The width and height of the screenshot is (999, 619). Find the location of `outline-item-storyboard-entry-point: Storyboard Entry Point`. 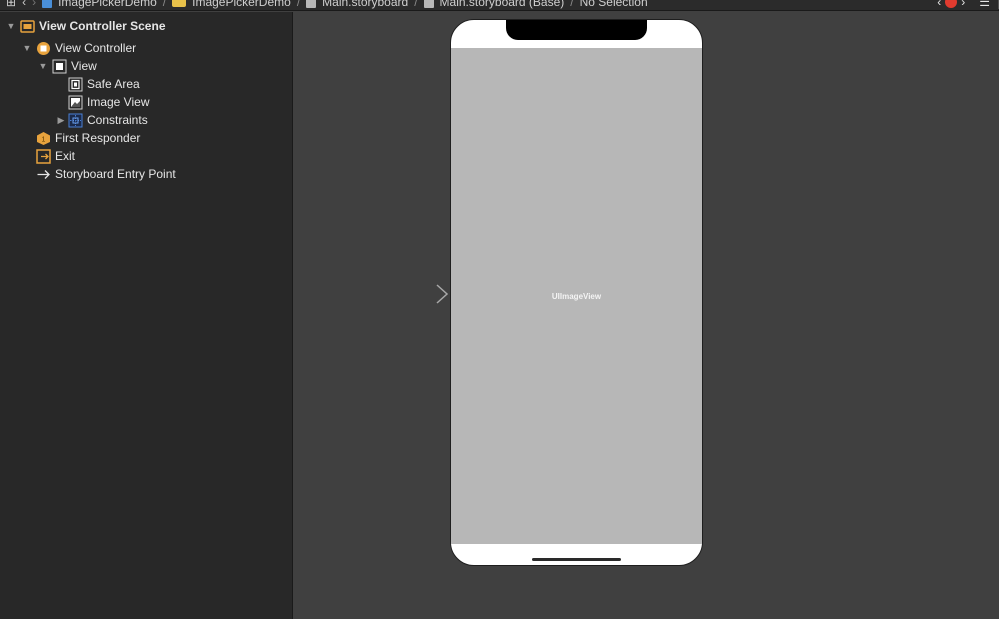

outline-item-storyboard-entry-point: Storyboard Entry Point is located at coordinates (106, 174).